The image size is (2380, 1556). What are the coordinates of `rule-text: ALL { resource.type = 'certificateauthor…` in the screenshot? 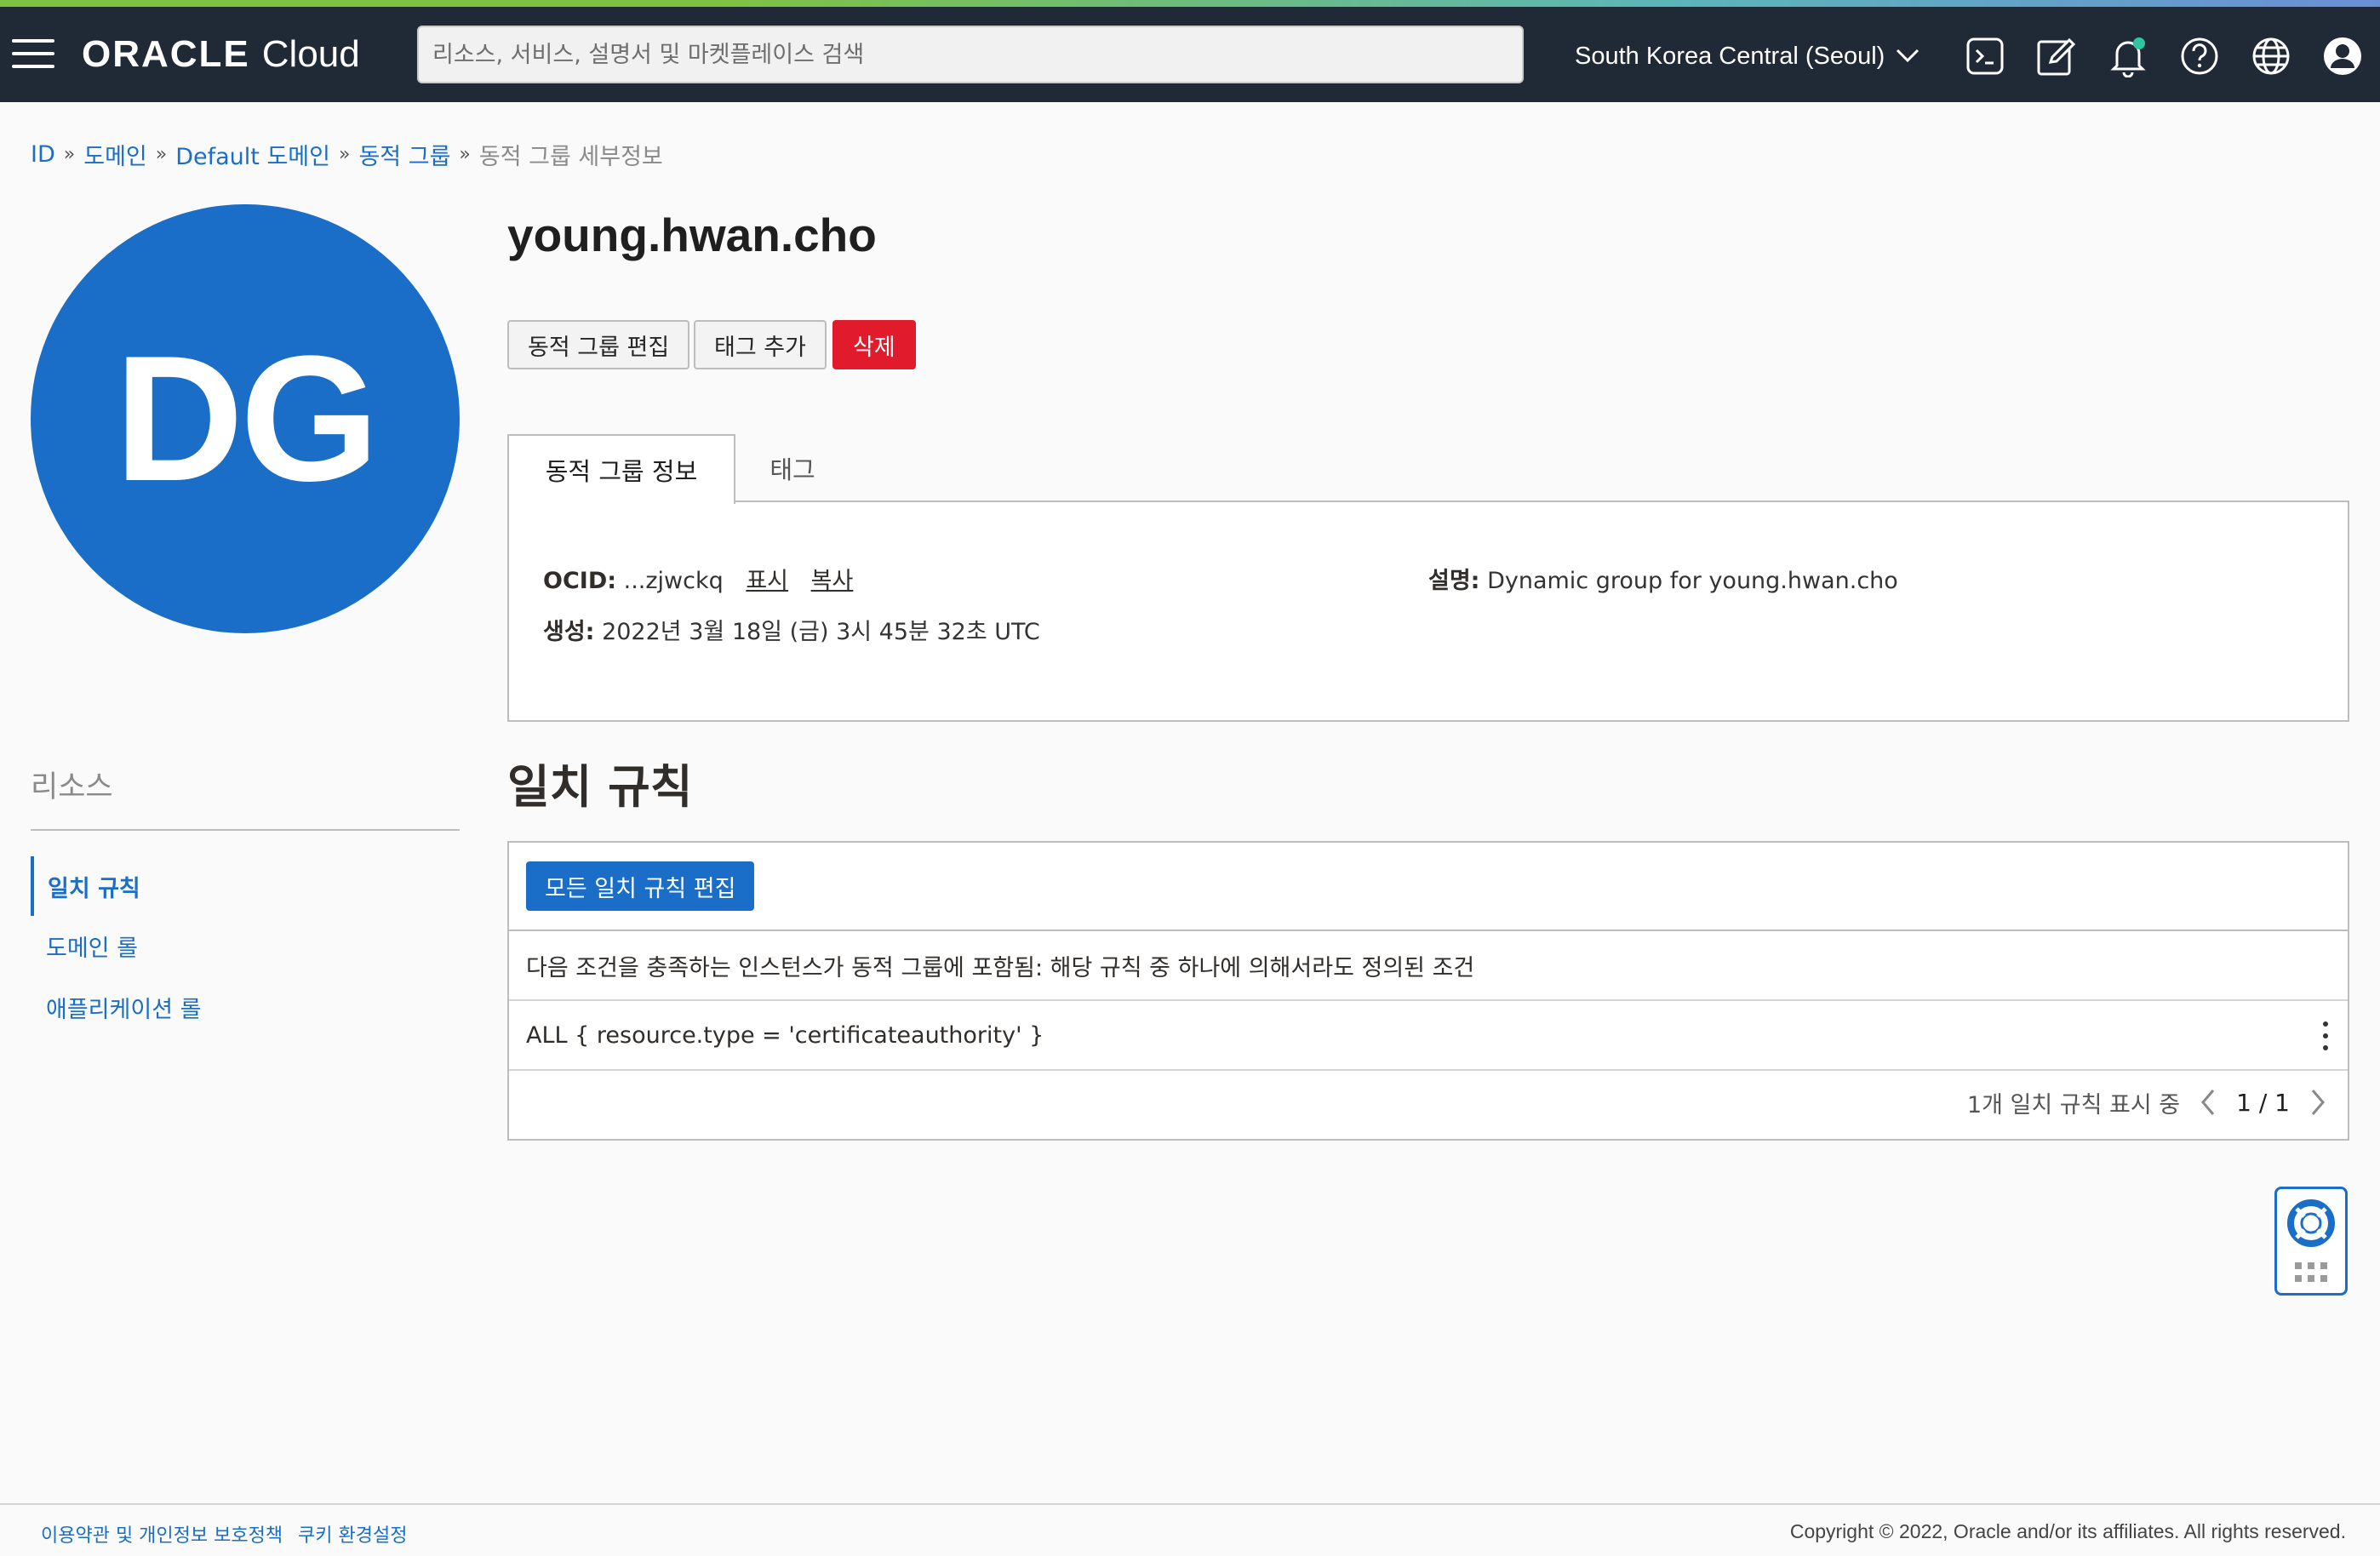 It's located at (785, 1035).